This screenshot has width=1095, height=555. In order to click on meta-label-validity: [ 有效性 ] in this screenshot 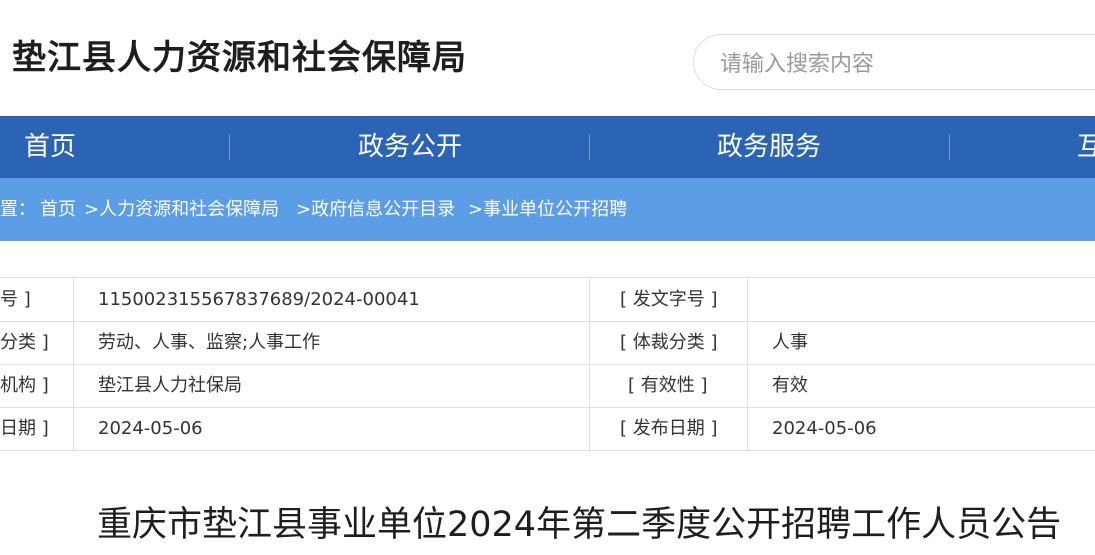, I will do `click(668, 385)`.